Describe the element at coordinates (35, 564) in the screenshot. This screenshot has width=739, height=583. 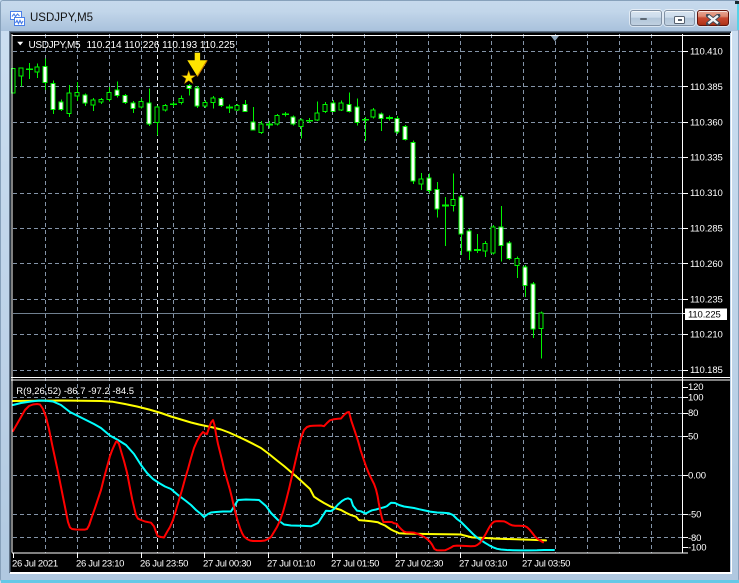
I see `svg-text: 26 Jul 2021` at that location.